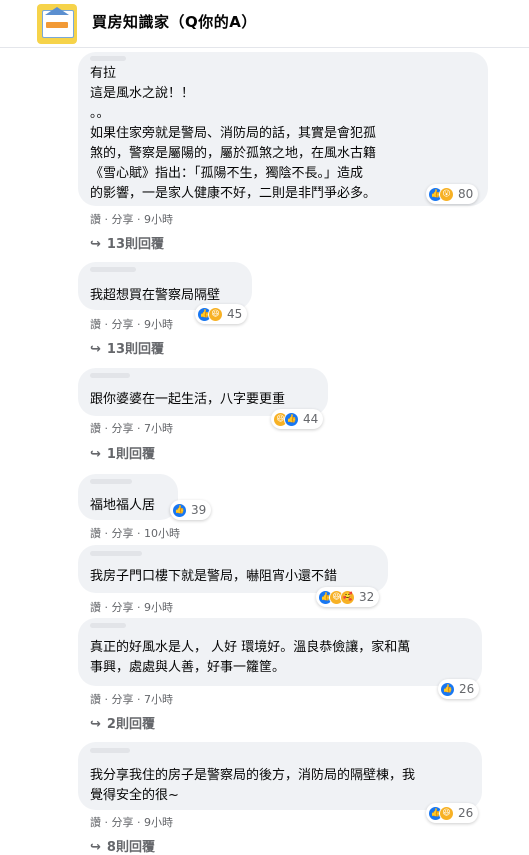 The height and width of the screenshot is (855, 529). I want to click on view-replies-link: ↪ 8則回覆, so click(122, 845).